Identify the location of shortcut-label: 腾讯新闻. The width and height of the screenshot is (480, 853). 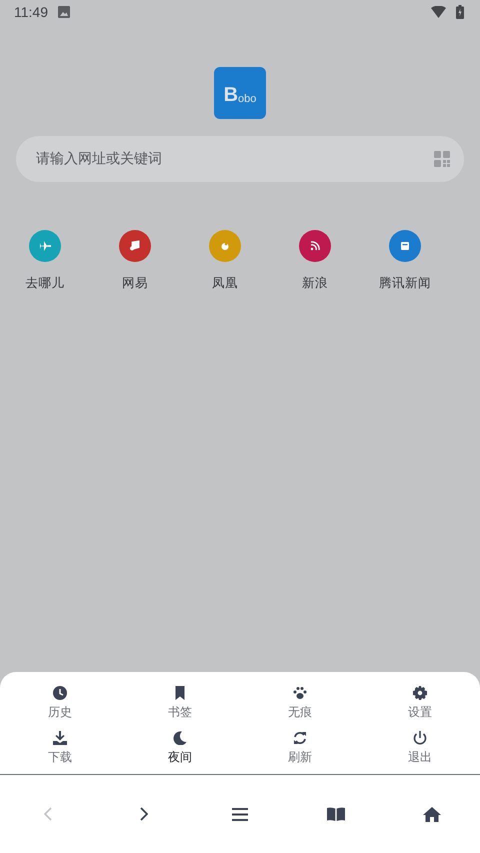
(405, 283).